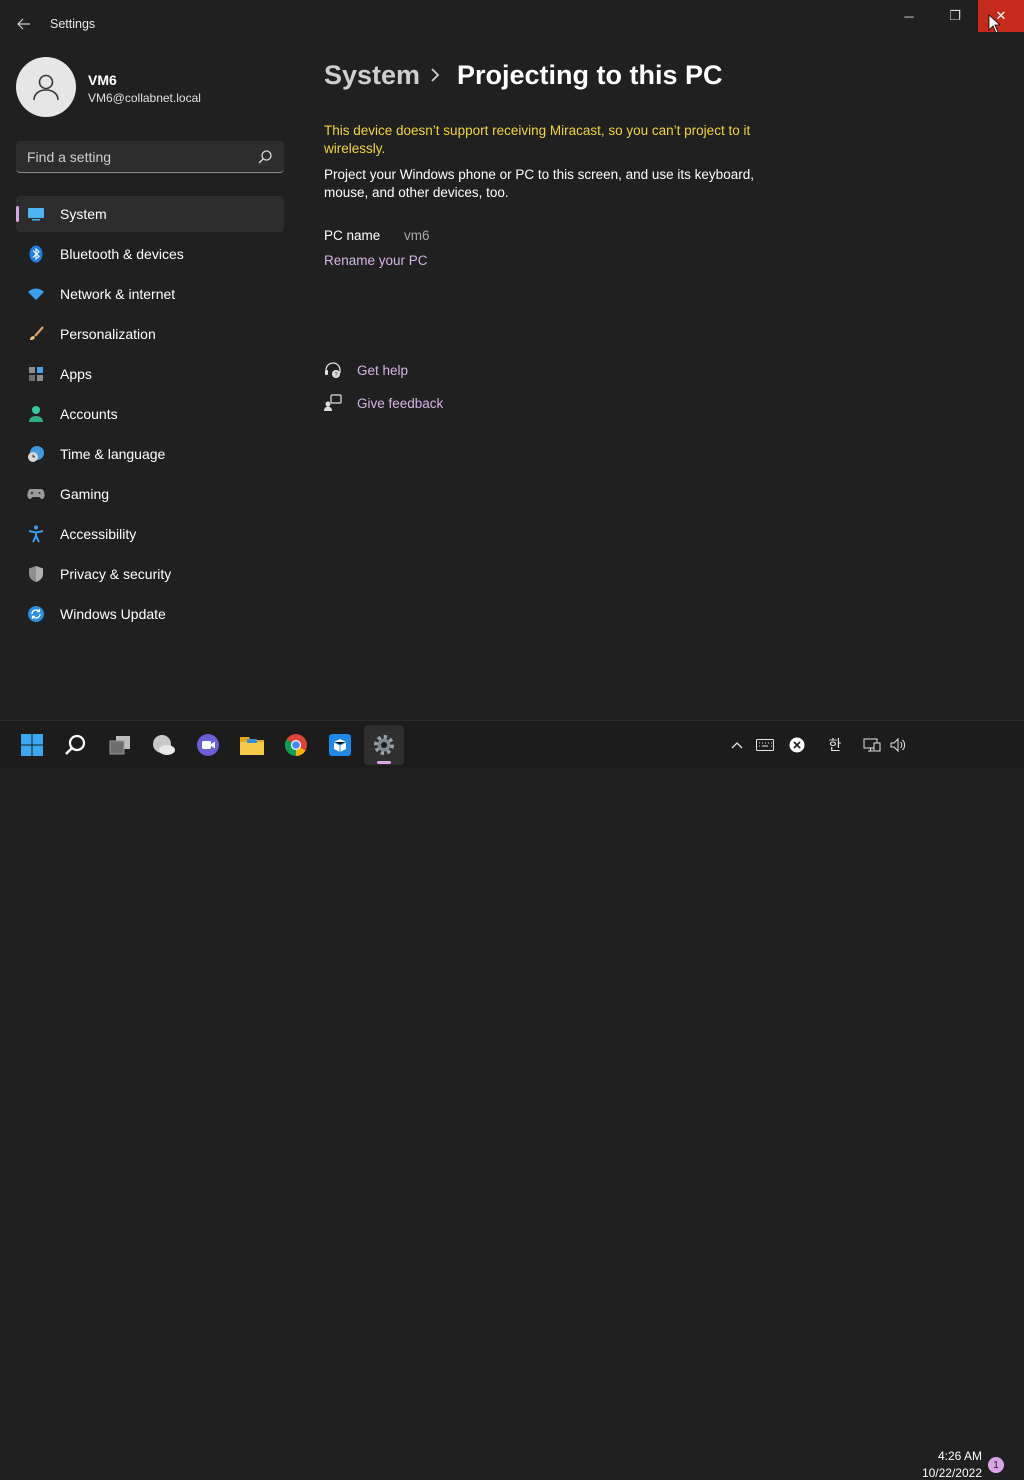 The width and height of the screenshot is (1024, 1480). I want to click on accounts-icon, so click(36, 414).